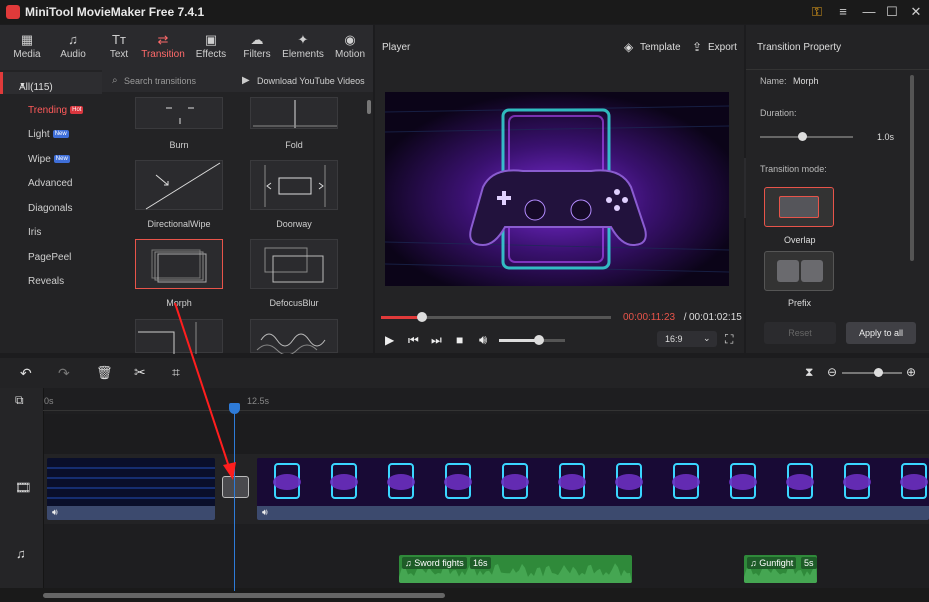  Describe the element at coordinates (34, 232) in the screenshot. I see `category-iris: Iris` at that location.